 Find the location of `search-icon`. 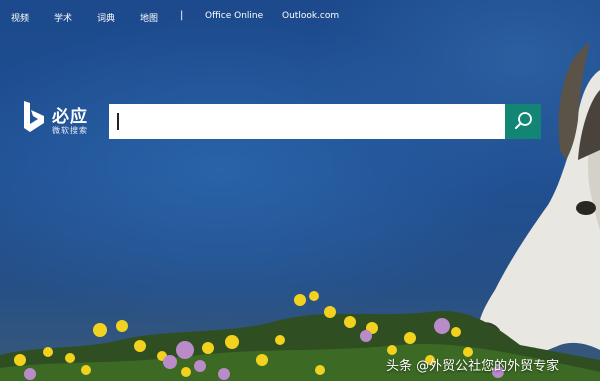

search-icon is located at coordinates (523, 120).